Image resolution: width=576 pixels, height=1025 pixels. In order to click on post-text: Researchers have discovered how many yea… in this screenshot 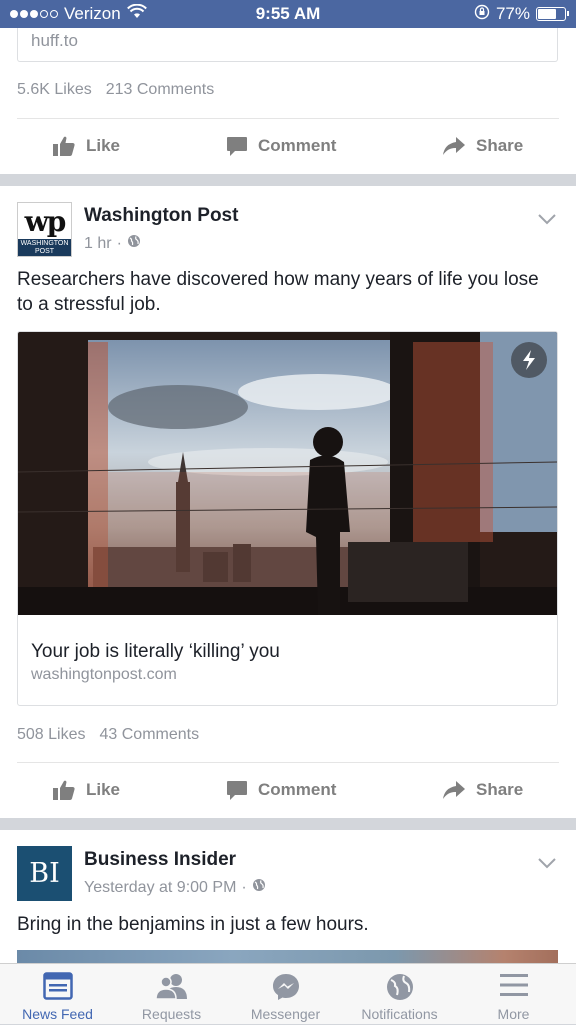, I will do `click(278, 292)`.